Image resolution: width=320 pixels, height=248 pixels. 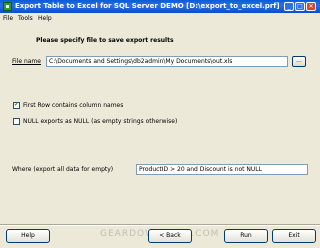 I want to click on menu-help: Help, so click(x=45, y=18).